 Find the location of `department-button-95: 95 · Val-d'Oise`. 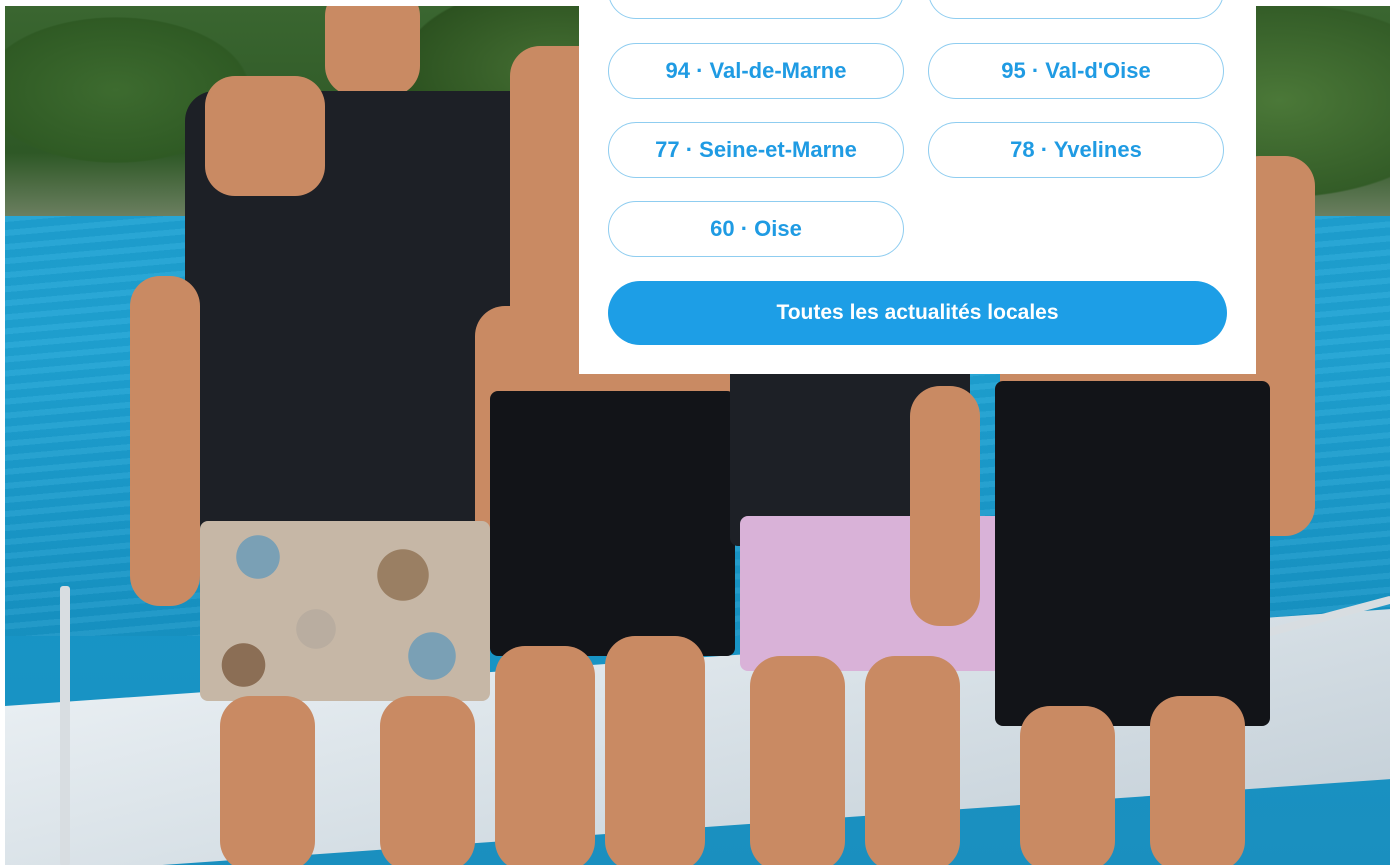

department-button-95: 95 · Val-d'Oise is located at coordinates (1076, 71).